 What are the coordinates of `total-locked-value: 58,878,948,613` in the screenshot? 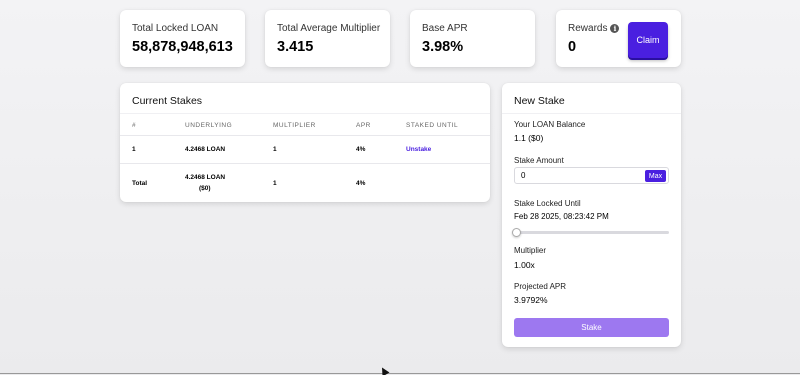 It's located at (182, 47).